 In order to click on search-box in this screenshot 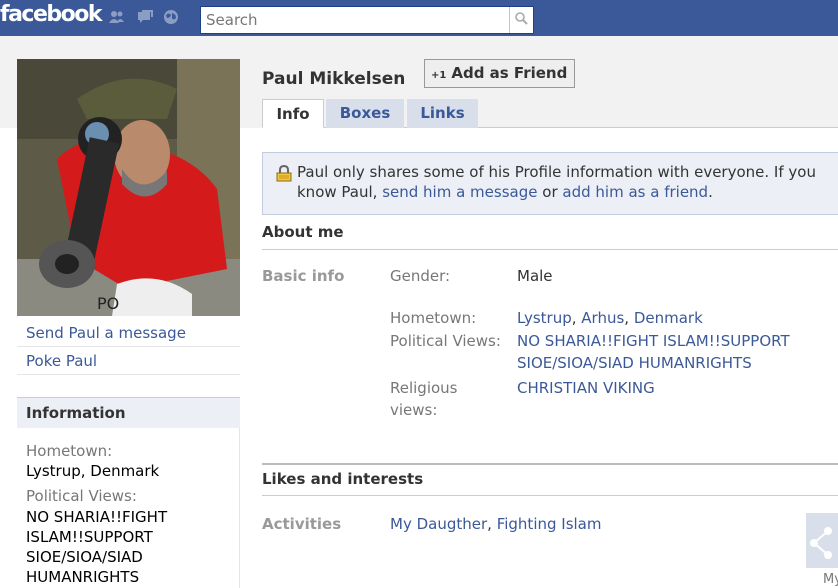, I will do `click(367, 20)`.